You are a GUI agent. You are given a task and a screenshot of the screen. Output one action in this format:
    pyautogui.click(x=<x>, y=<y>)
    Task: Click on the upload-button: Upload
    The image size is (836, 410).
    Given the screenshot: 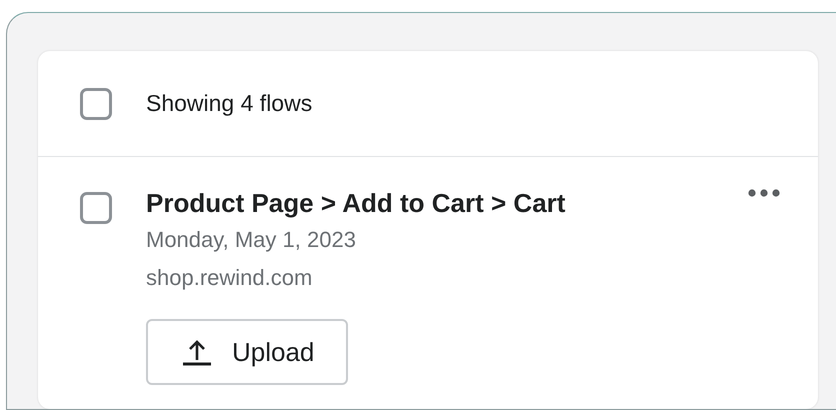 What is the action you would take?
    pyautogui.click(x=247, y=352)
    